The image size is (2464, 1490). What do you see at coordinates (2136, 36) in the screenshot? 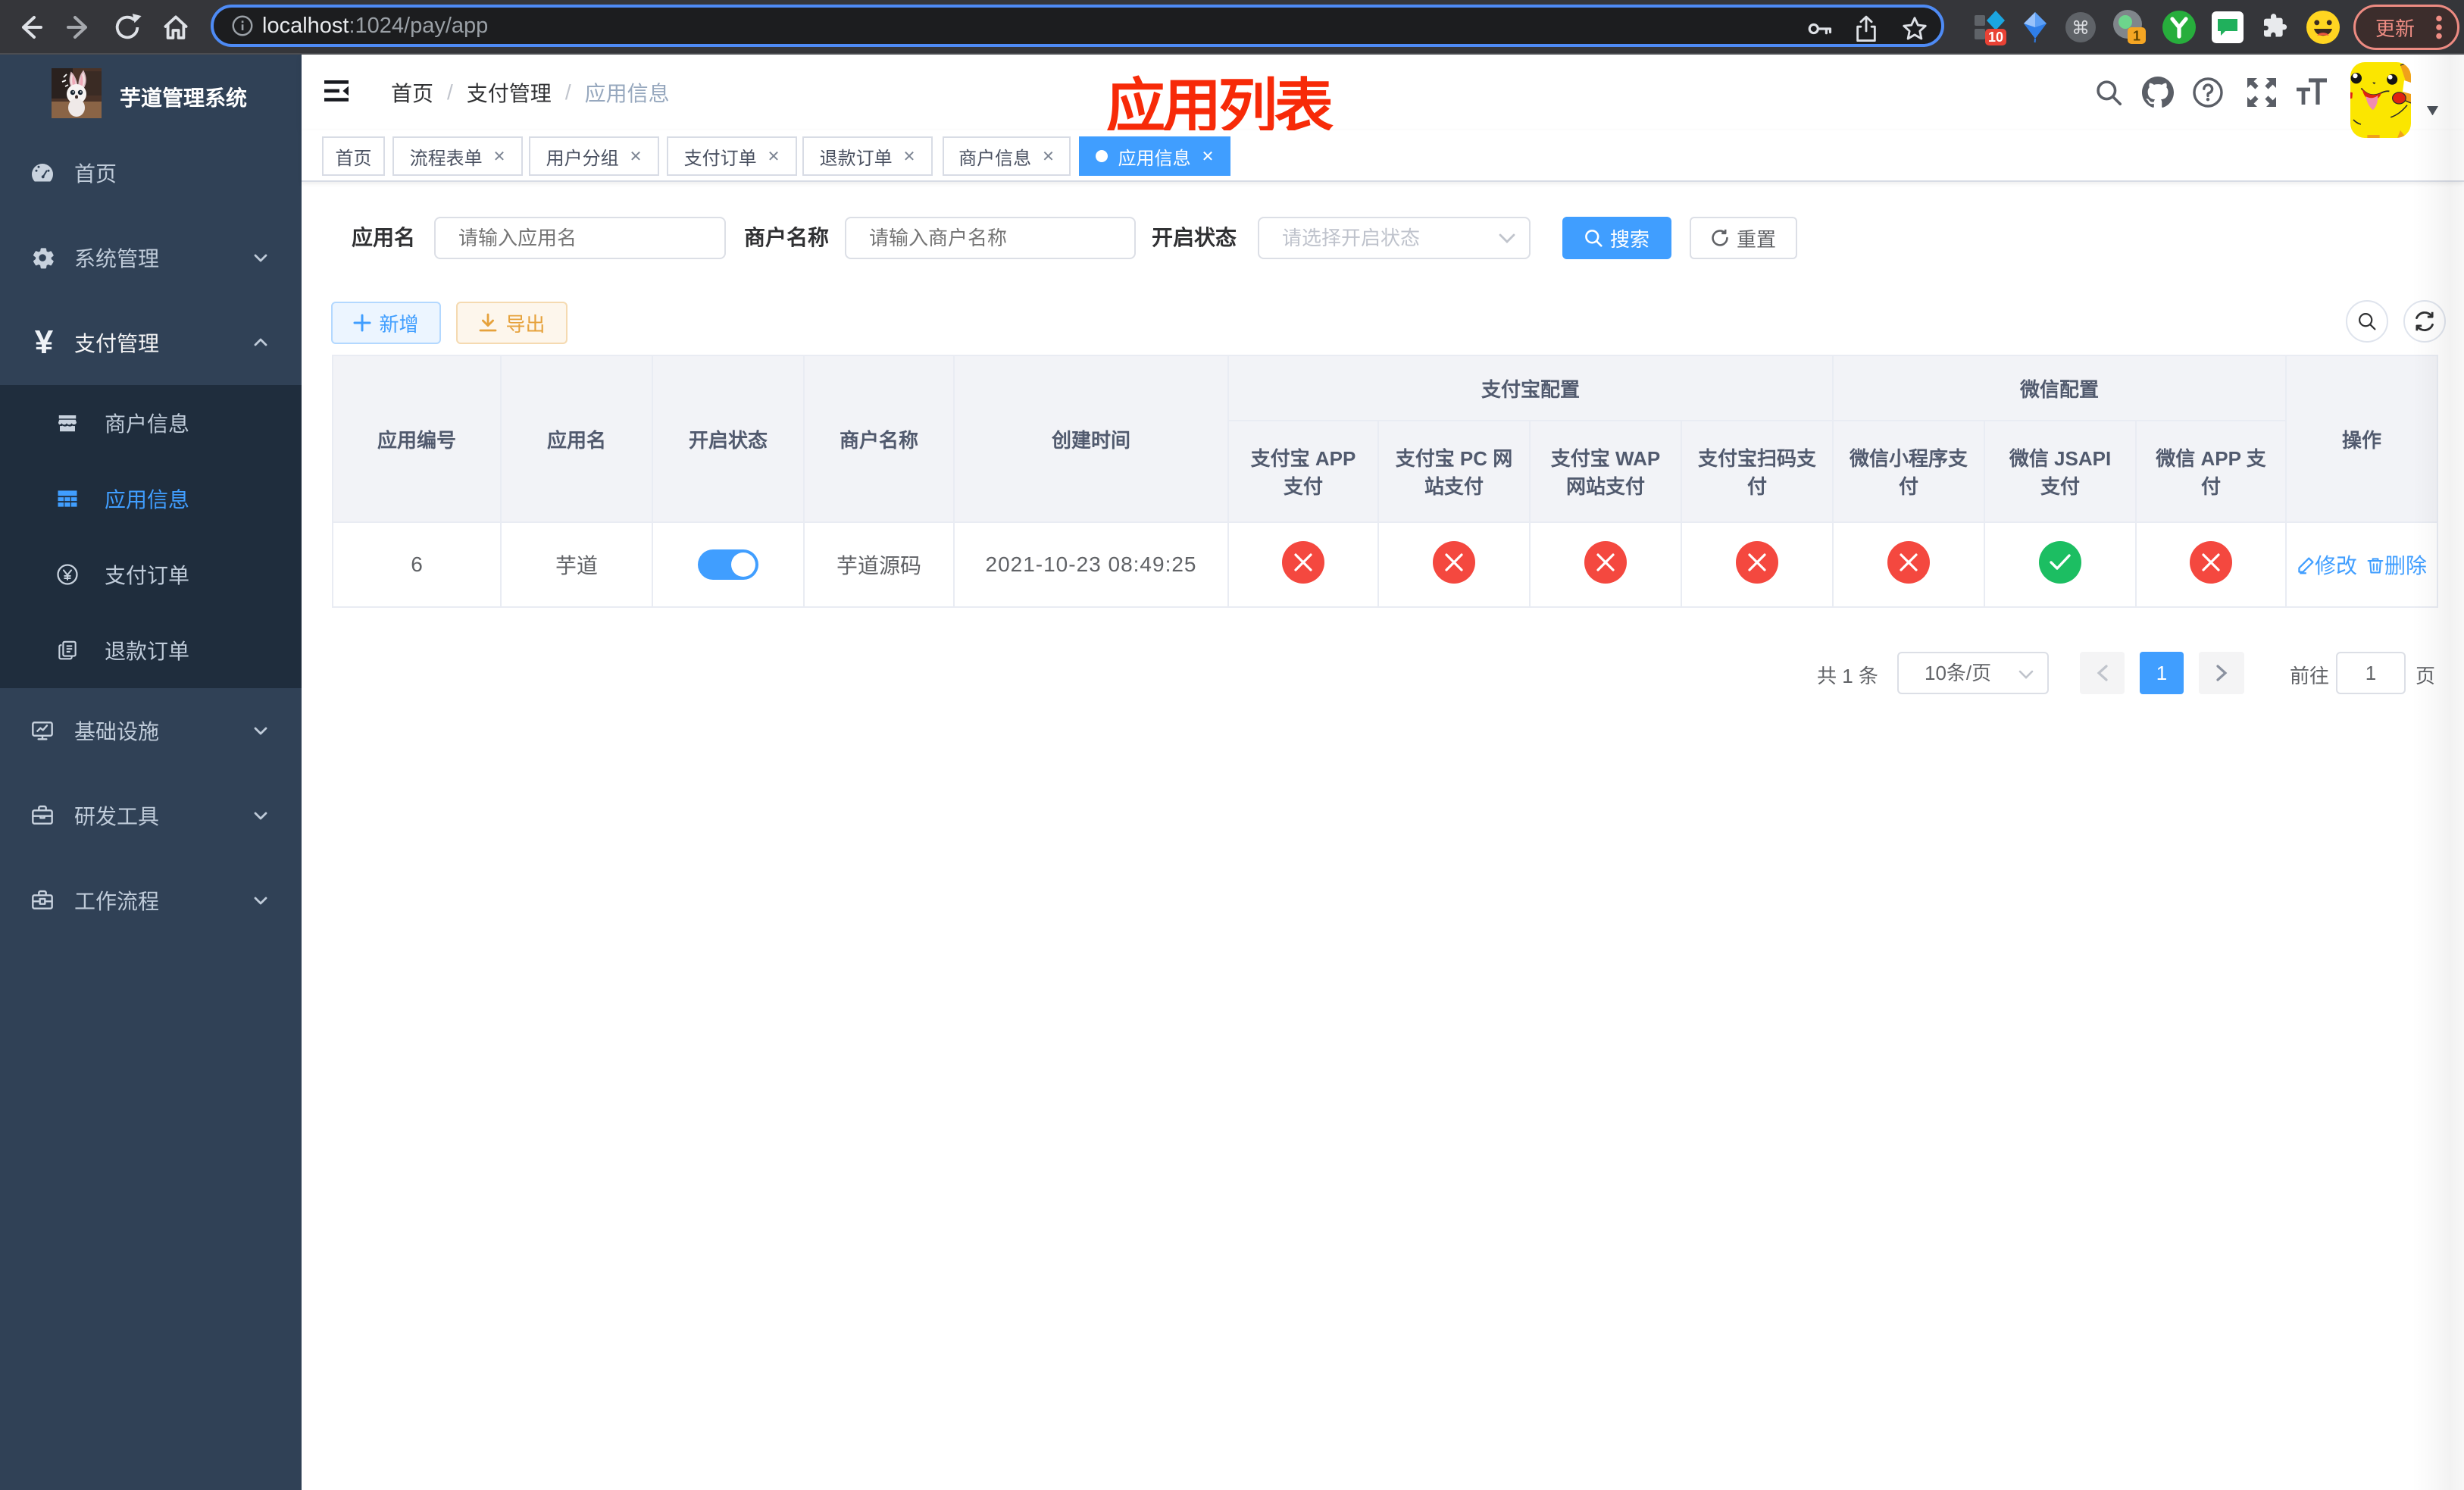
I see `svg-text: 1` at bounding box center [2136, 36].